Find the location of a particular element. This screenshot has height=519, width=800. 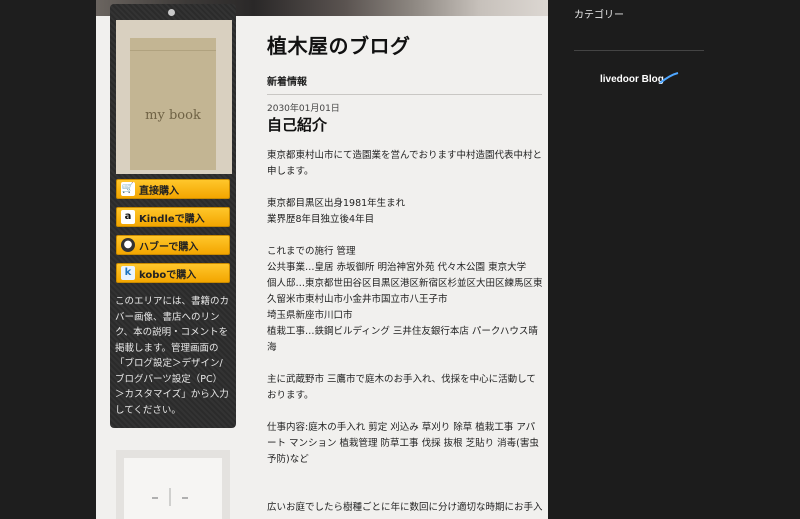

book-envelope: my book is located at coordinates (173, 104).